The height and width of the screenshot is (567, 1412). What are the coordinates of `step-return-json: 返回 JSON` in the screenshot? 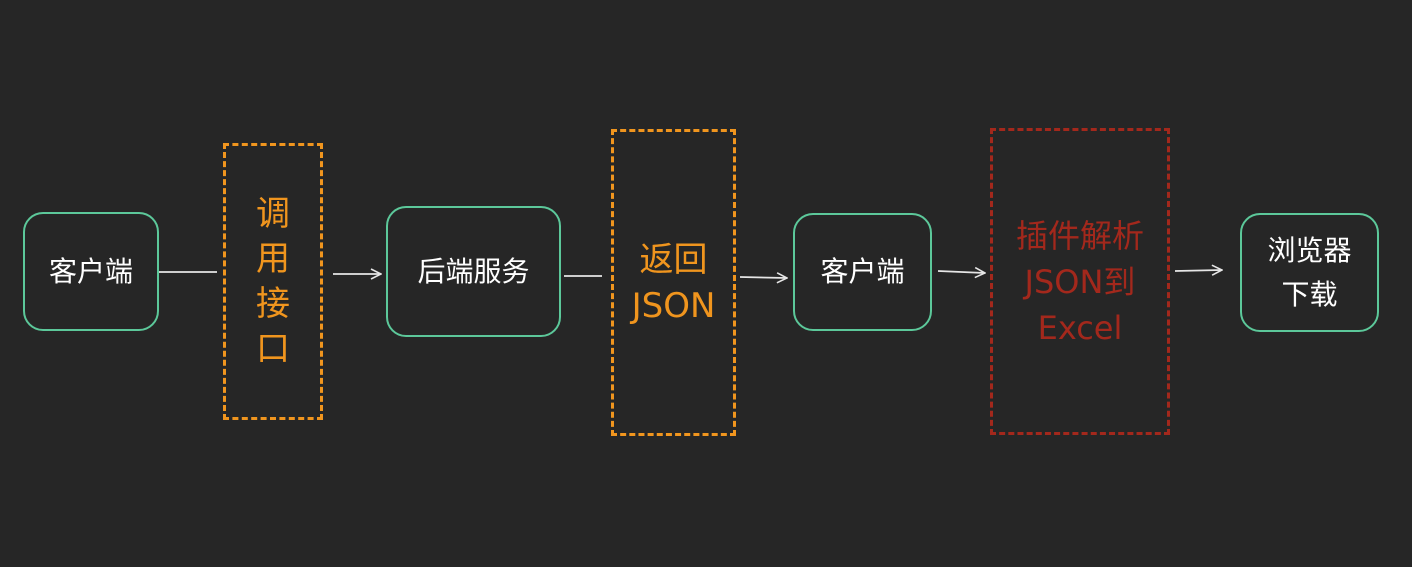 It's located at (673, 282).